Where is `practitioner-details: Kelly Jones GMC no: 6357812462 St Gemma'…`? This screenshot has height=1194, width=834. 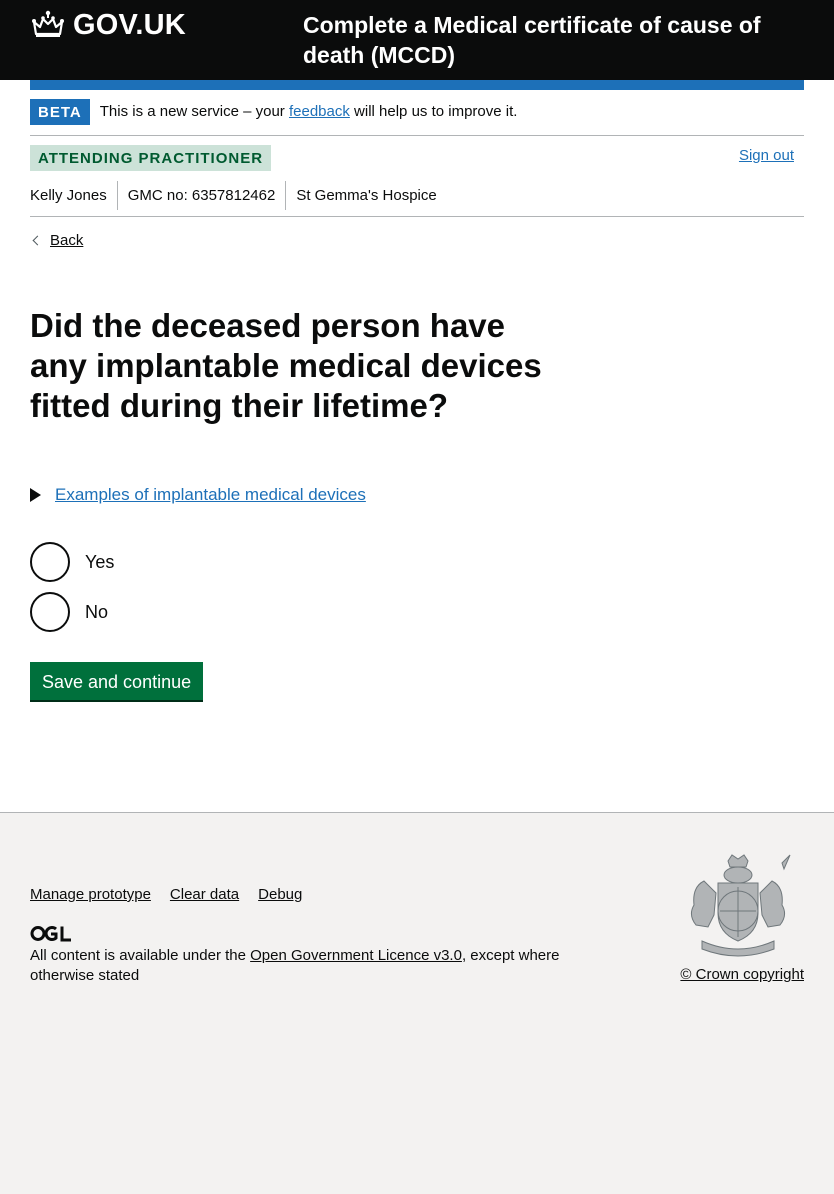 practitioner-details: Kelly Jones GMC no: 6357812462 St Gemma'… is located at coordinates (417, 199).